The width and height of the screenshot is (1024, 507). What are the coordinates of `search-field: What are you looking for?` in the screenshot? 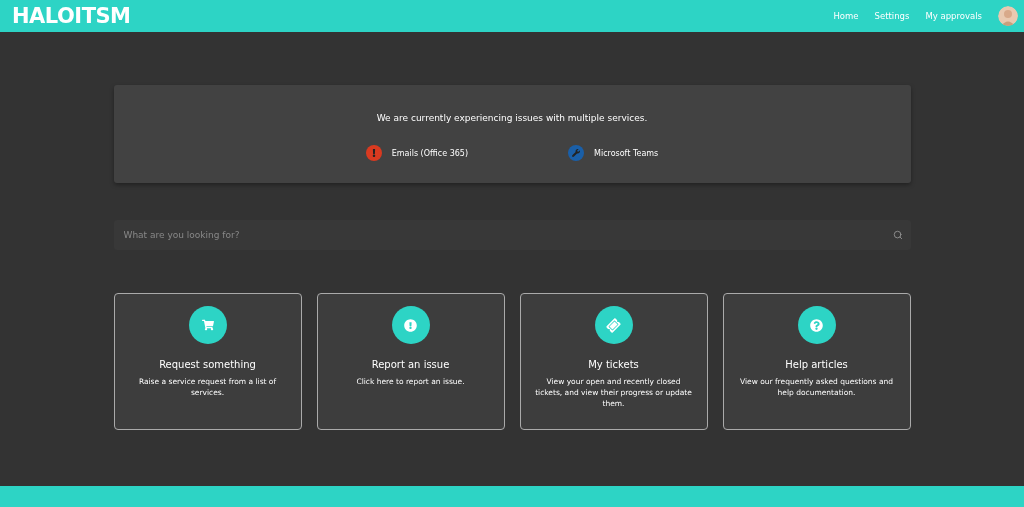 It's located at (512, 235).